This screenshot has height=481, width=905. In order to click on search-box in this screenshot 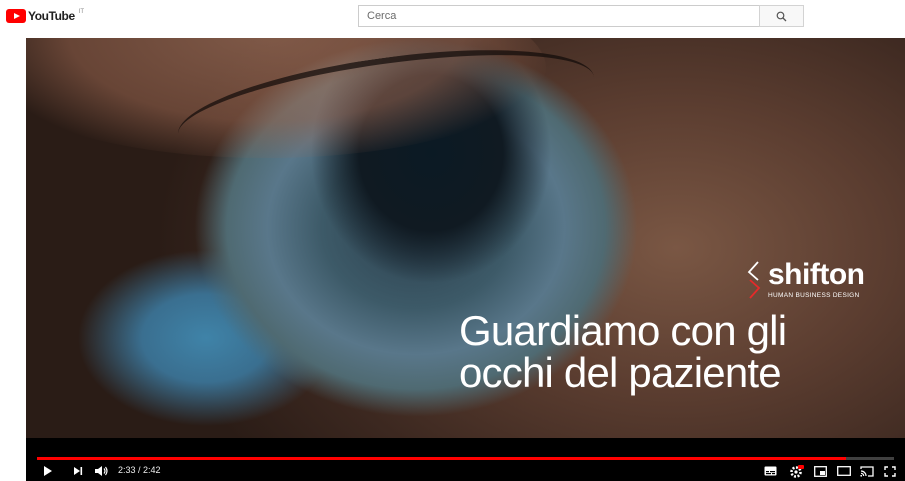, I will do `click(559, 16)`.